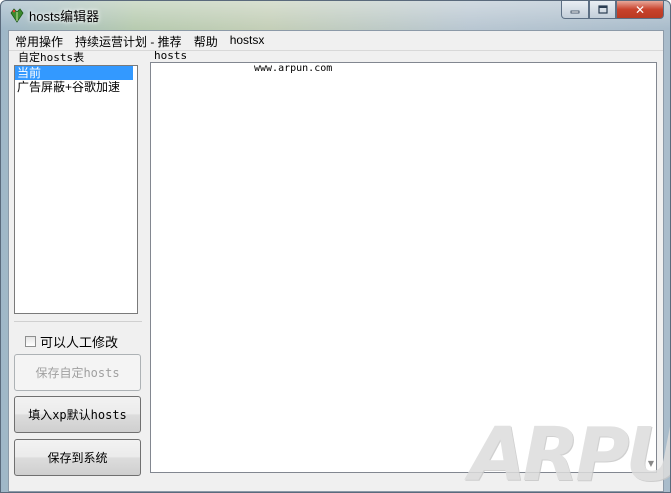 This screenshot has height=493, width=671. Describe the element at coordinates (76, 189) in the screenshot. I see `custom-hosts-list: 当前 广告屏蔽+谷歌加速` at that location.